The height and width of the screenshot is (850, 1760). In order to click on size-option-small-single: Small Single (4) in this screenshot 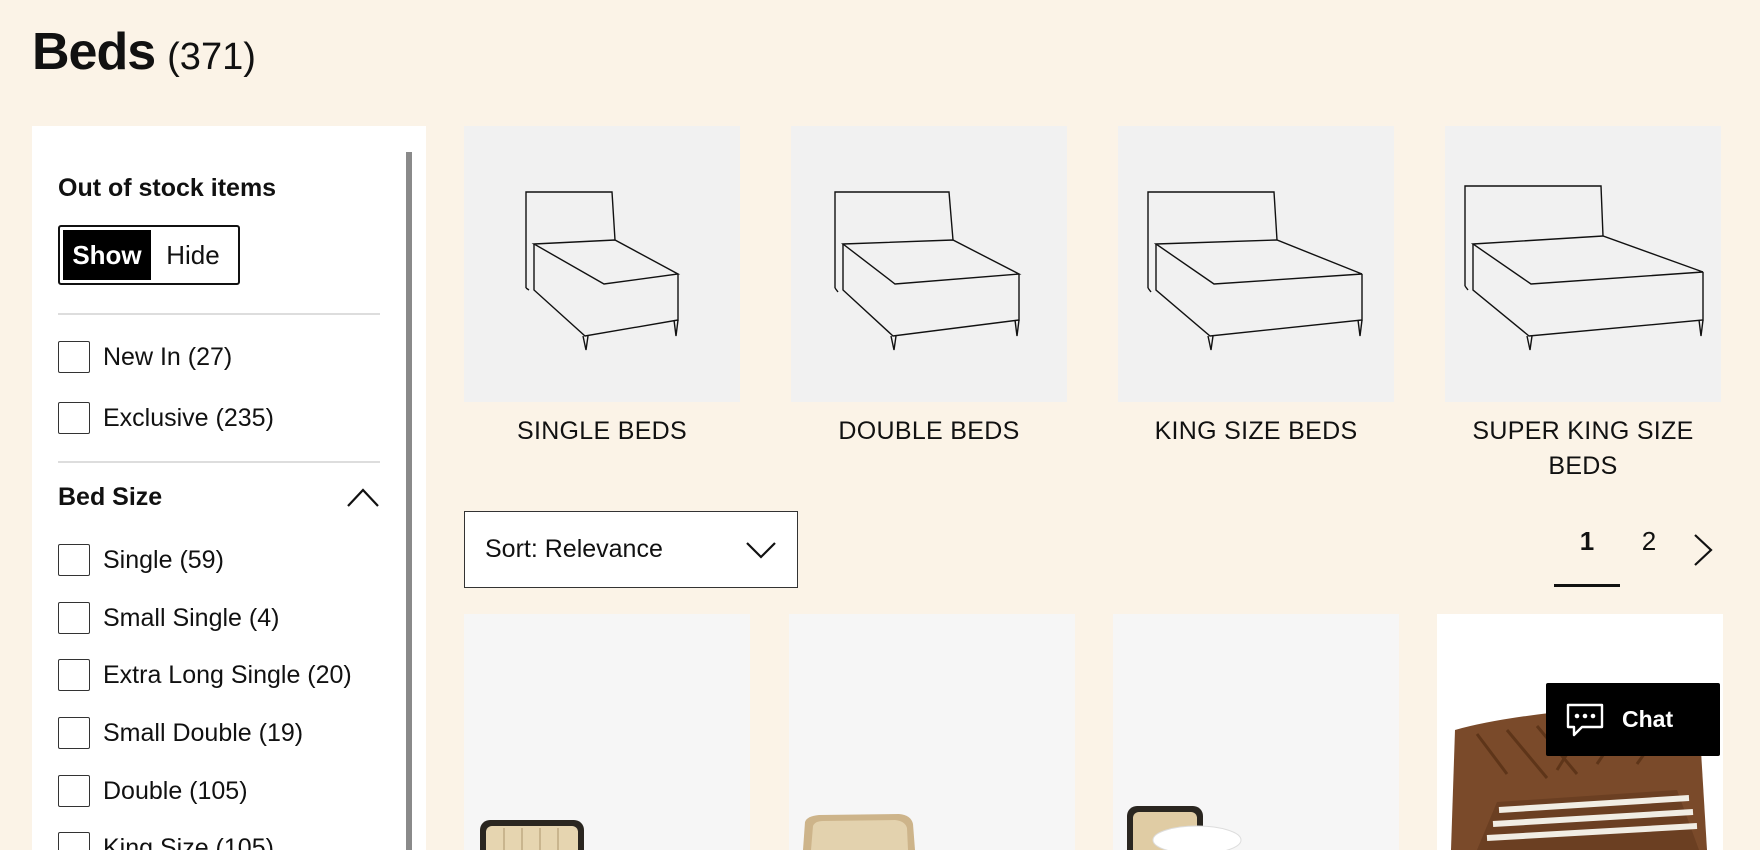, I will do `click(168, 618)`.